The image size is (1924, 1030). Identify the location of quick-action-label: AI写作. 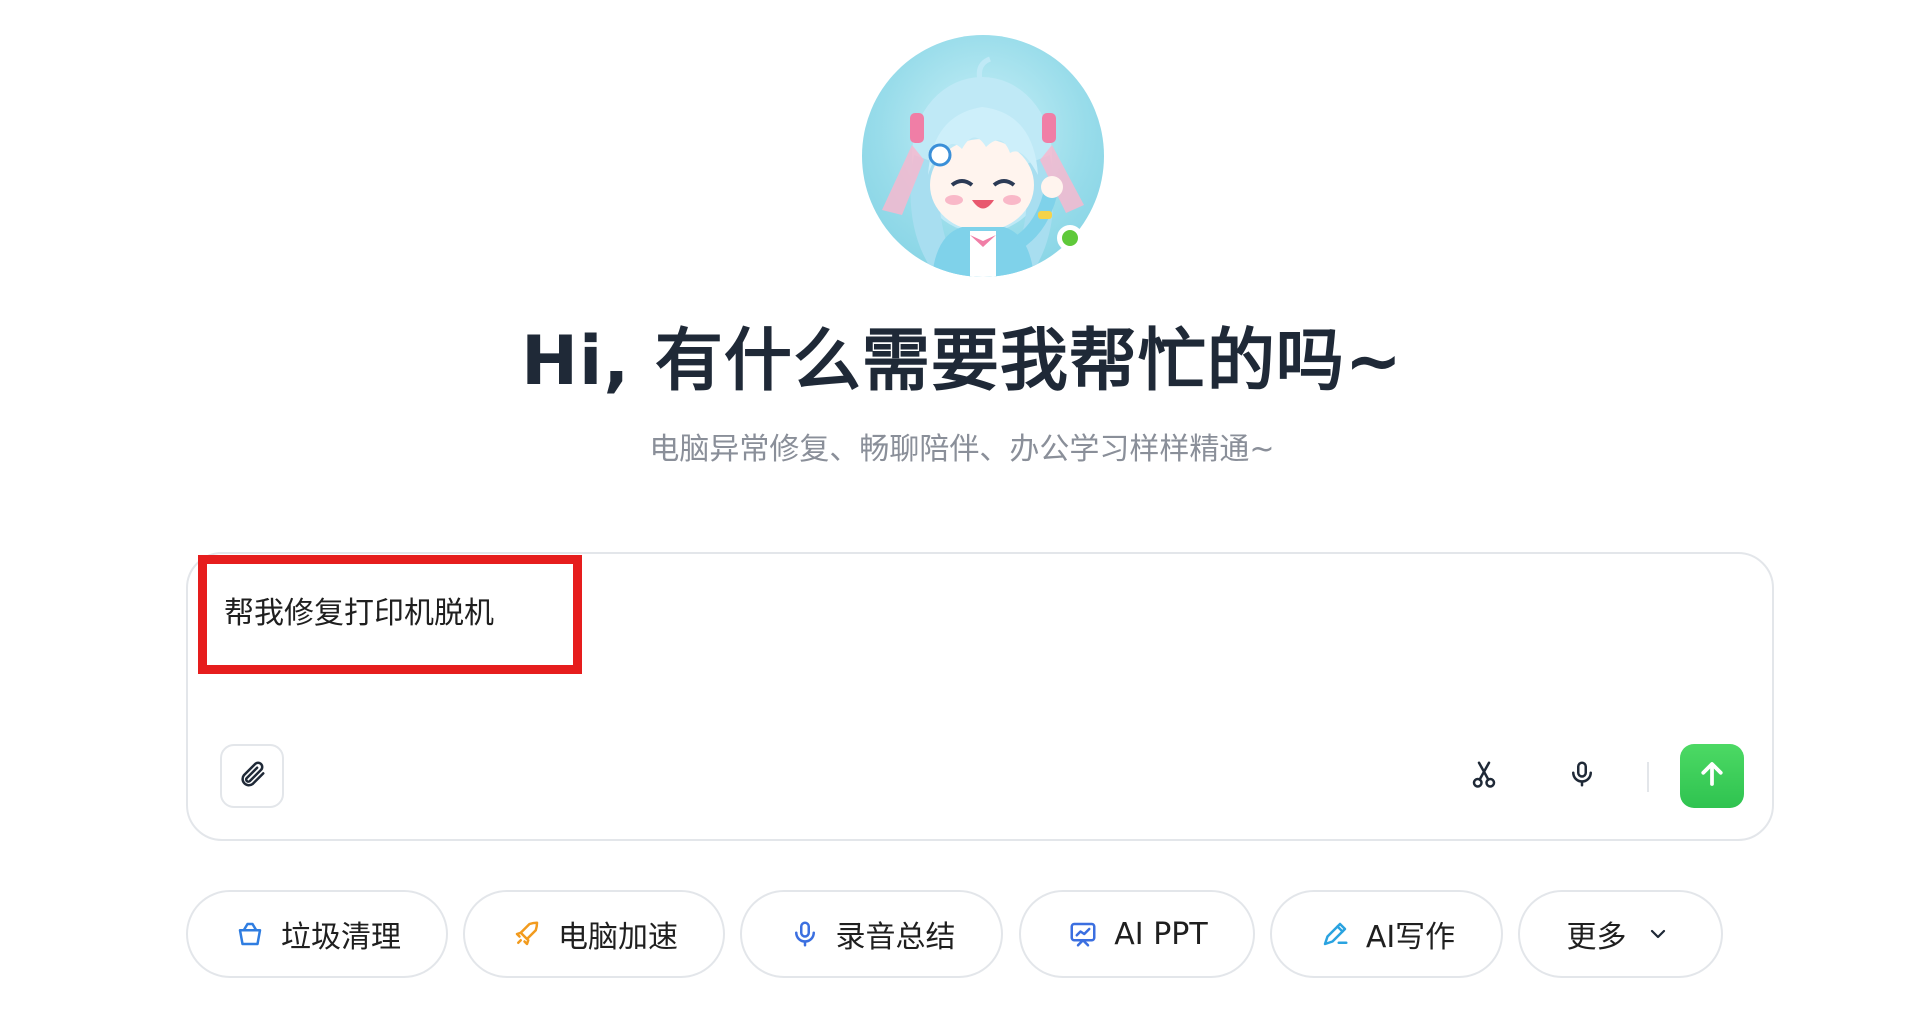
(1410, 937).